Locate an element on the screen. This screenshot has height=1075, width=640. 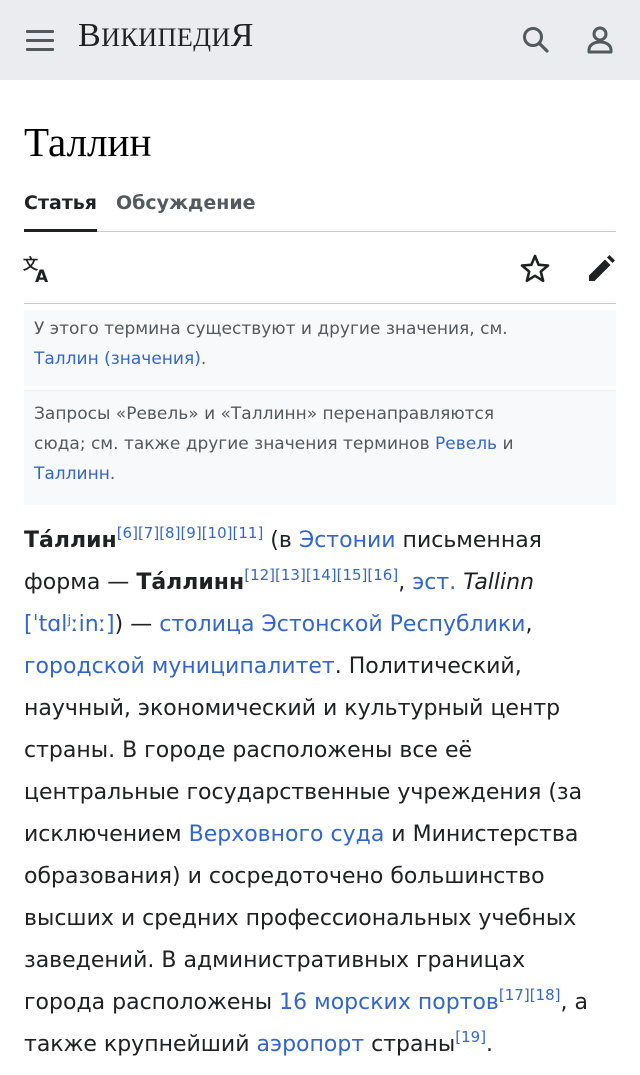
tab-article: Статья is located at coordinates (61, 212).